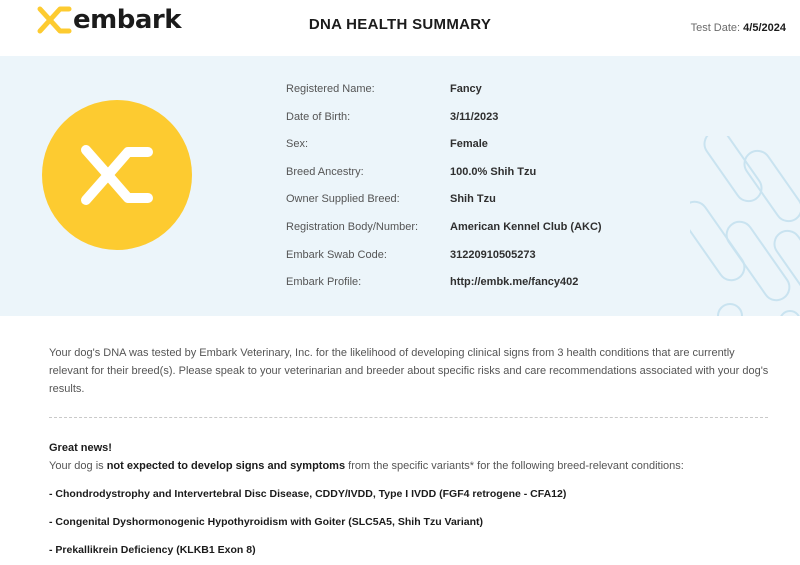  I want to click on field-label: Registered Name:, so click(330, 89).